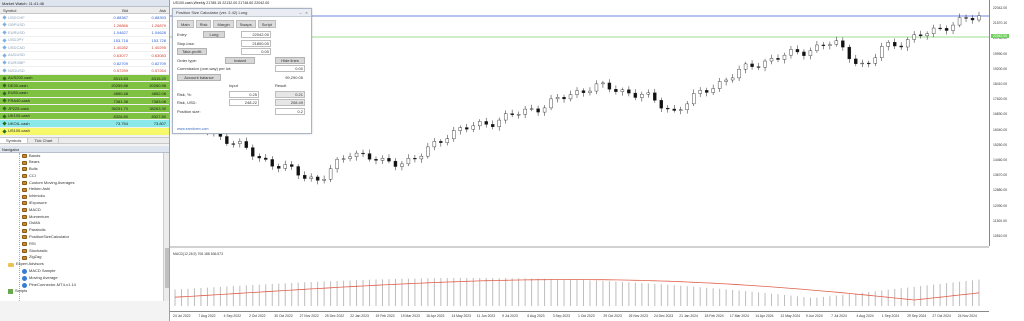 The height and width of the screenshot is (321, 1024). Describe the element at coordinates (266, 24) in the screenshot. I see `tab-script: Script` at that location.